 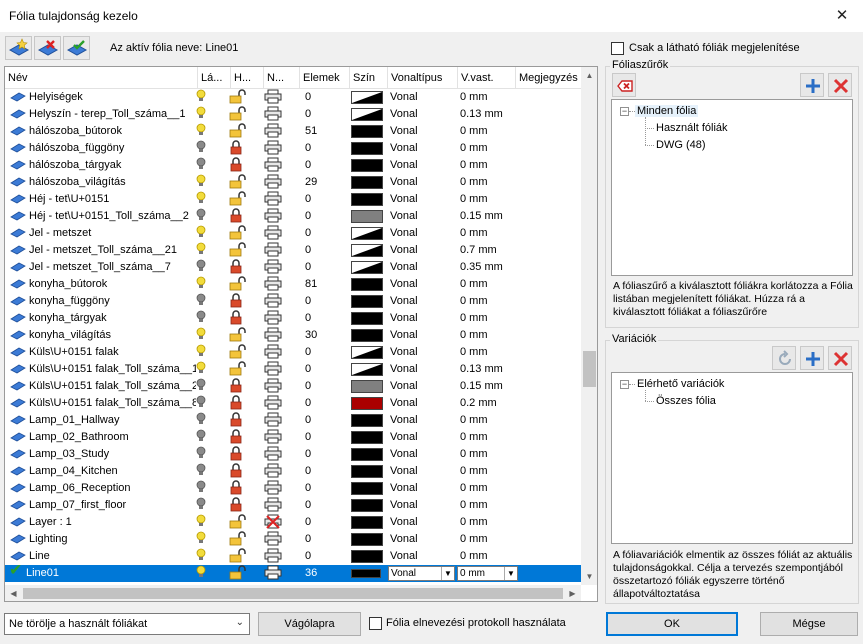 What do you see at coordinates (293, 165) in the screenshot?
I see `table-row: hálószoba_tárgyak 0 Vonal 0 mm` at bounding box center [293, 165].